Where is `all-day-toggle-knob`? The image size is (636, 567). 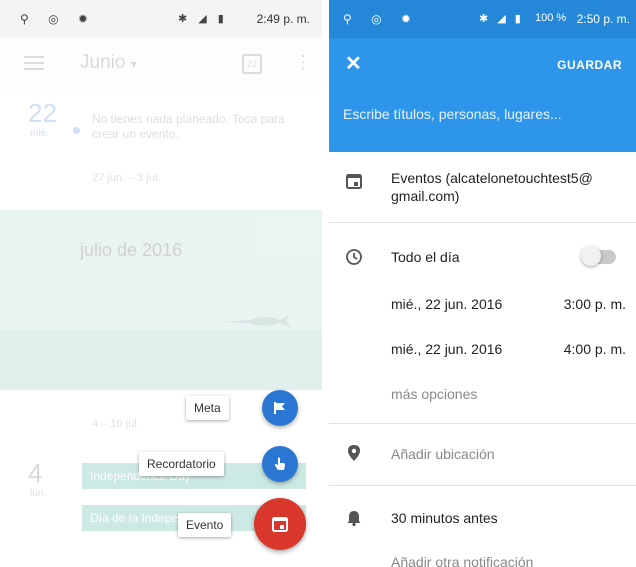 all-day-toggle-knob is located at coordinates (591, 256).